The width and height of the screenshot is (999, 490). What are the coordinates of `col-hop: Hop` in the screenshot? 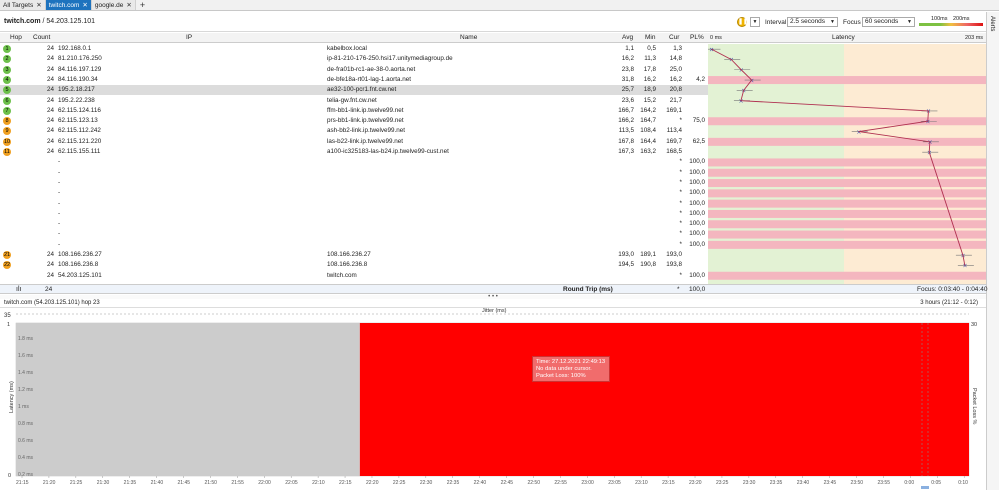 It's located at (16, 38).